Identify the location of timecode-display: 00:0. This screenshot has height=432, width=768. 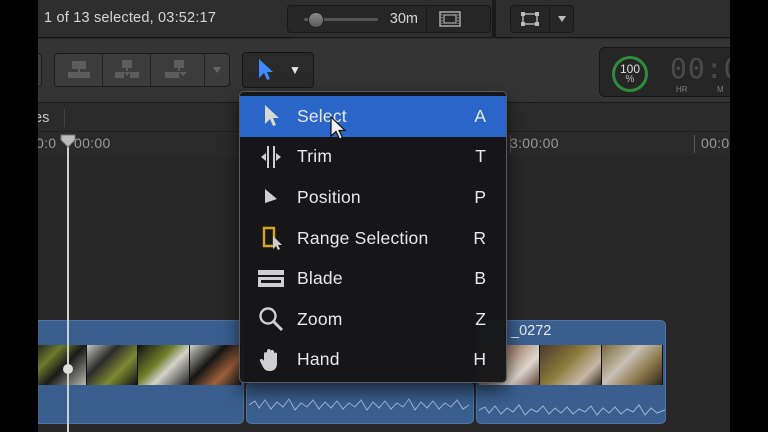
(700, 68).